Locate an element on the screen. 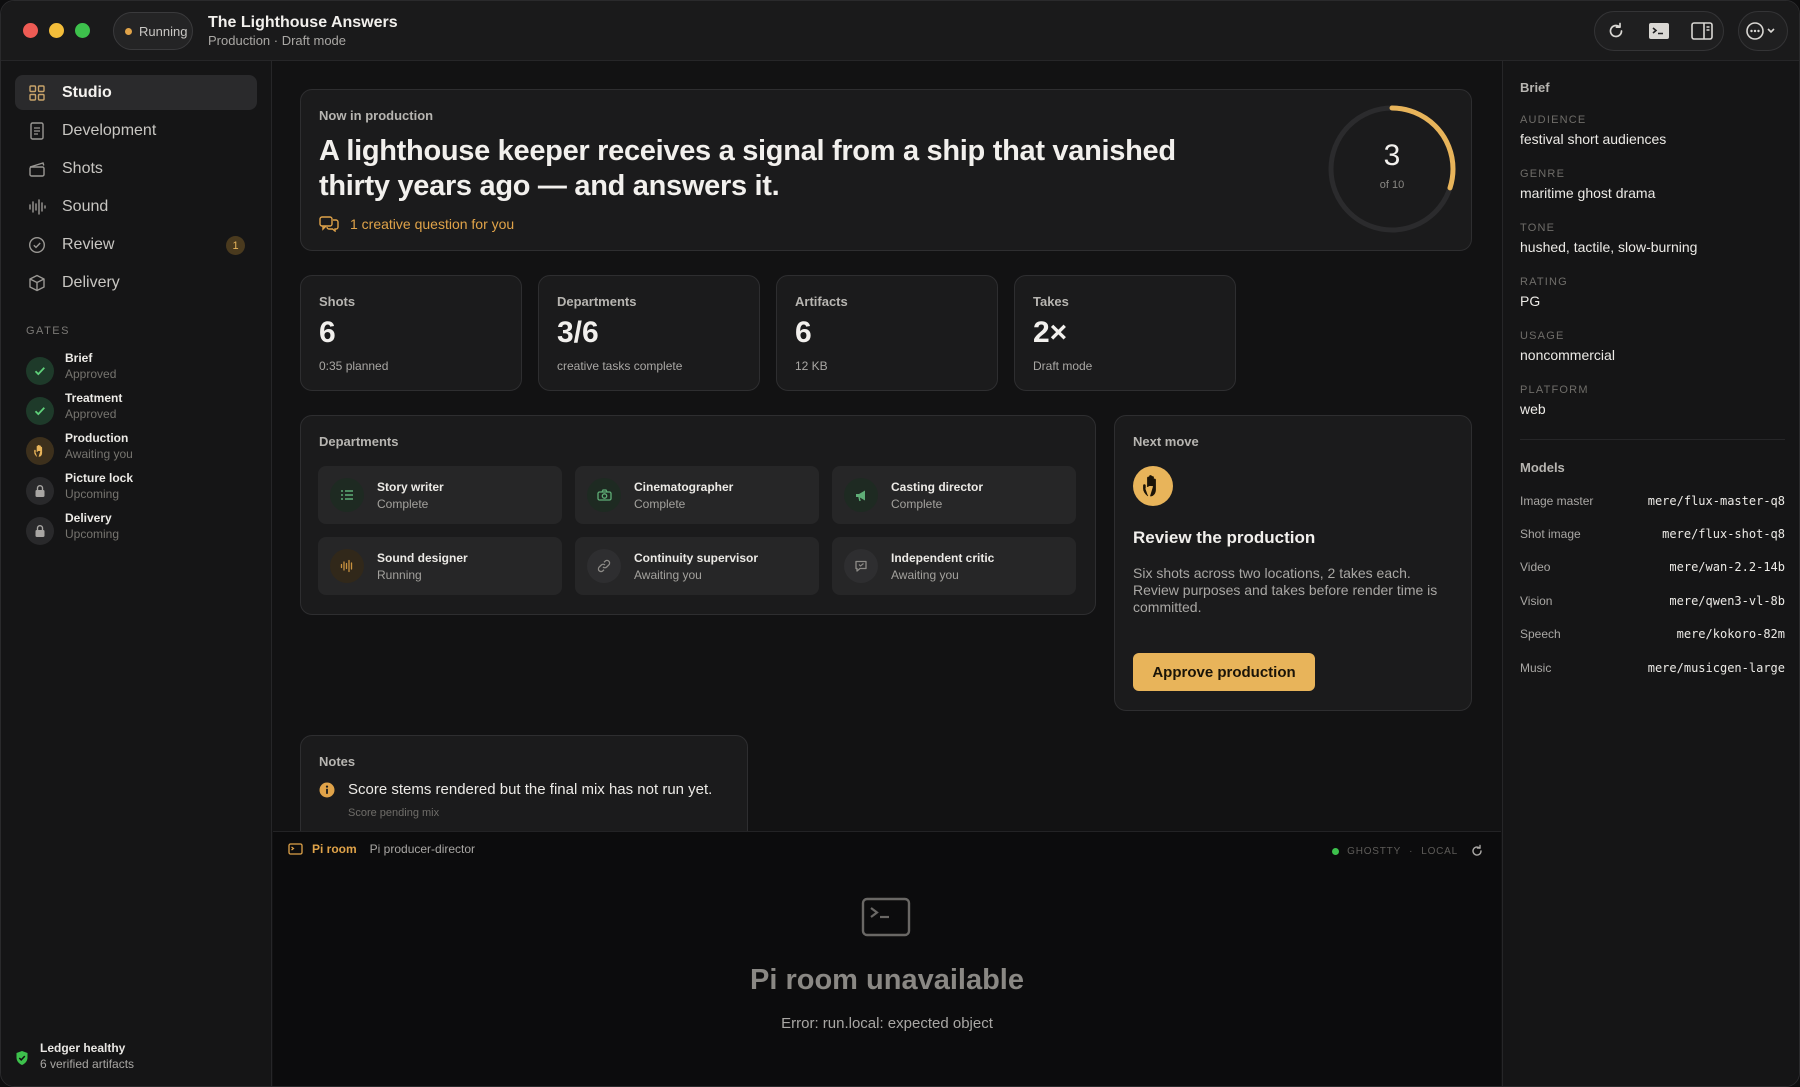 The width and height of the screenshot is (1800, 1087). terminal-button is located at coordinates (1659, 31).